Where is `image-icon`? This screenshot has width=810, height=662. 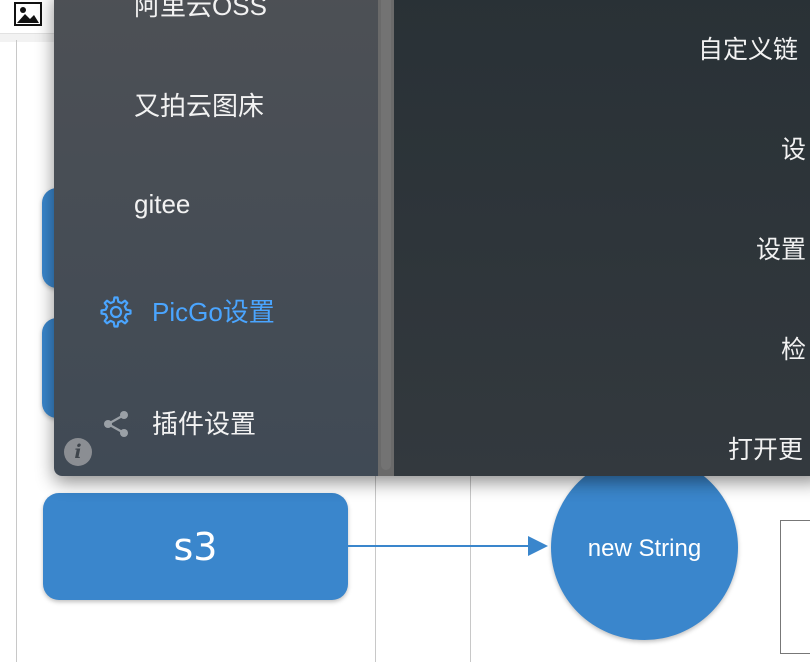
image-icon is located at coordinates (28, 14).